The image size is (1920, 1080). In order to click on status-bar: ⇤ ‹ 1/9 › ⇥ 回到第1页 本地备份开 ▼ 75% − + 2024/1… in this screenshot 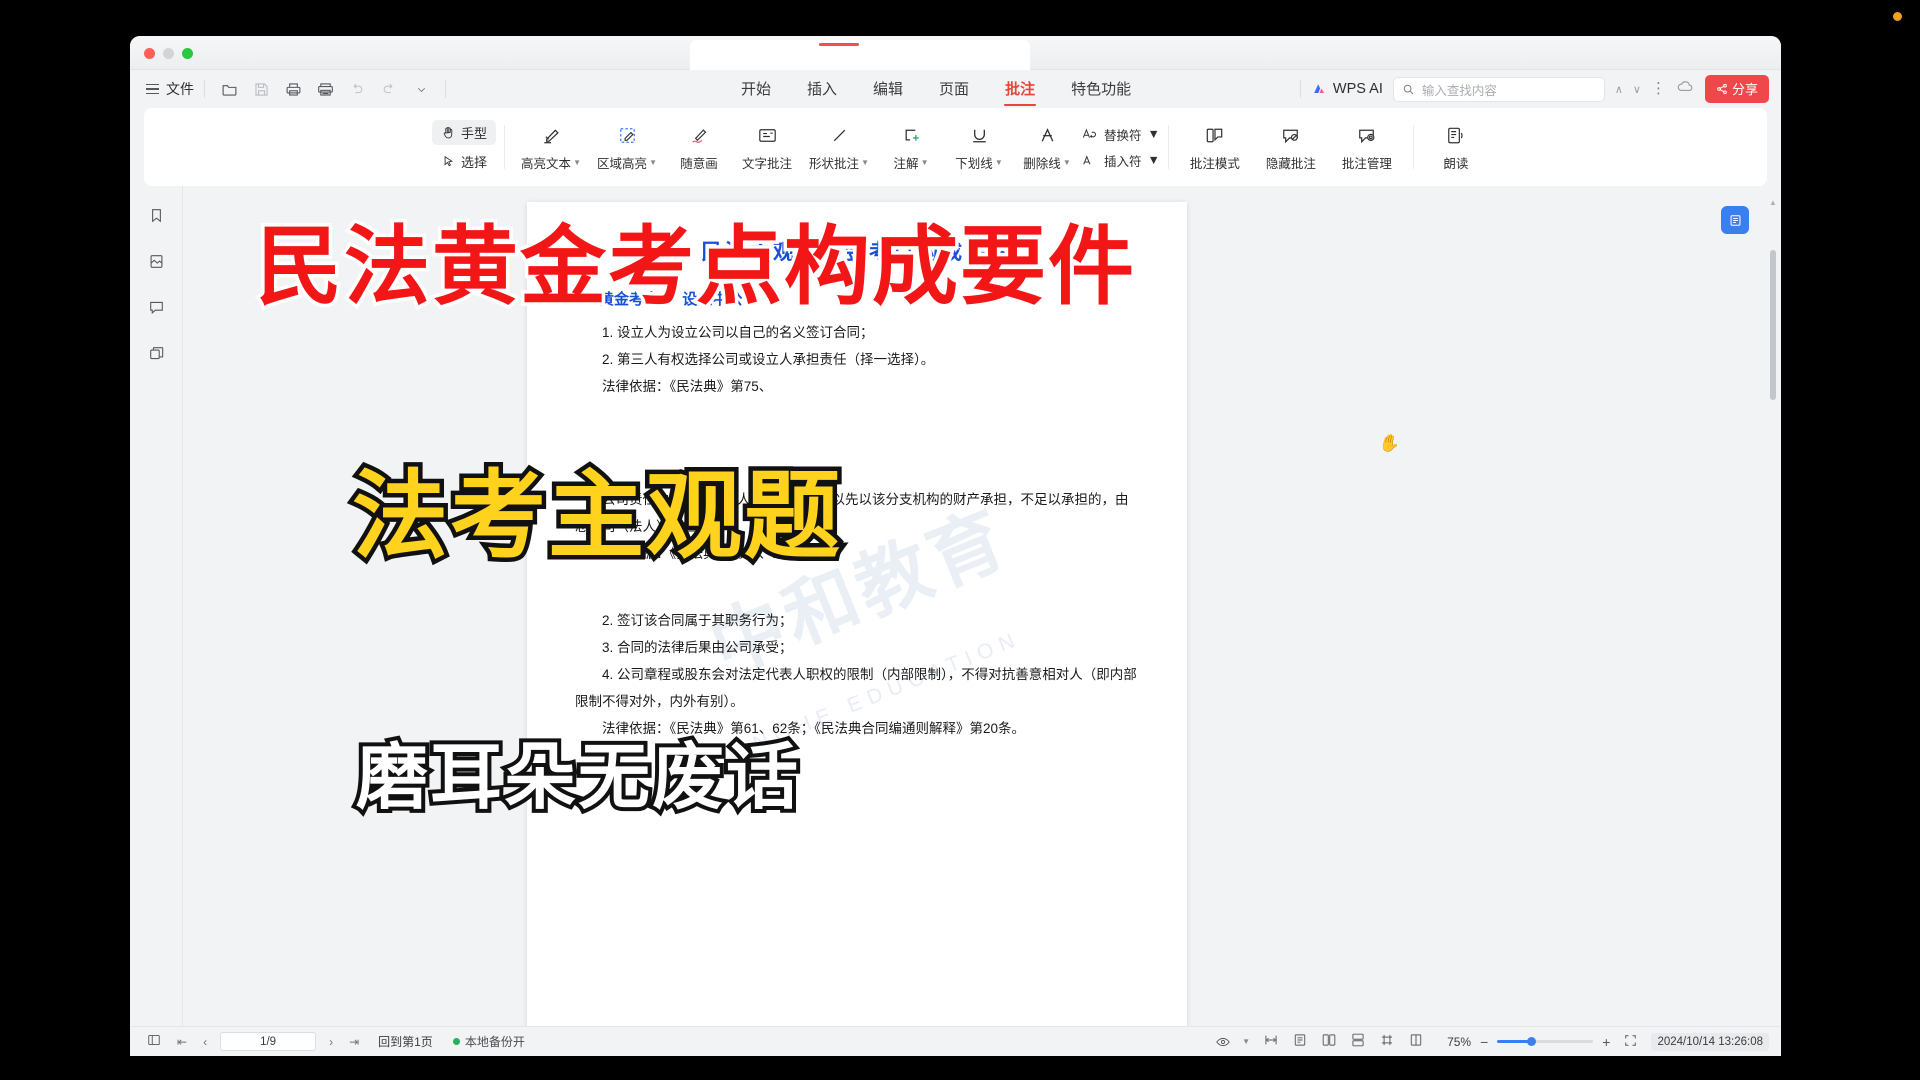, I will do `click(955, 1041)`.